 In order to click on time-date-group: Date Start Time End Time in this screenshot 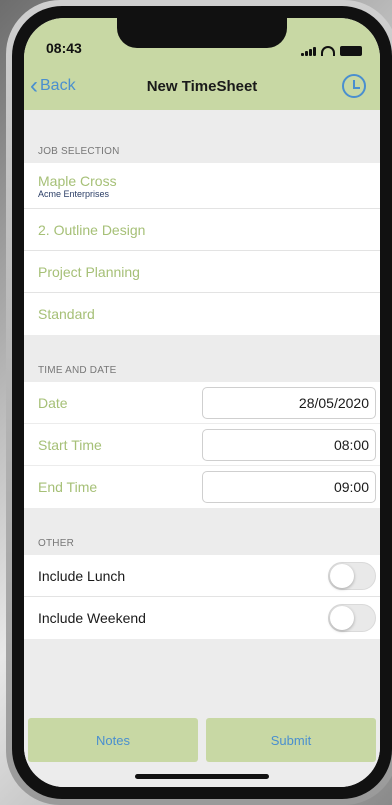, I will do `click(202, 445)`.